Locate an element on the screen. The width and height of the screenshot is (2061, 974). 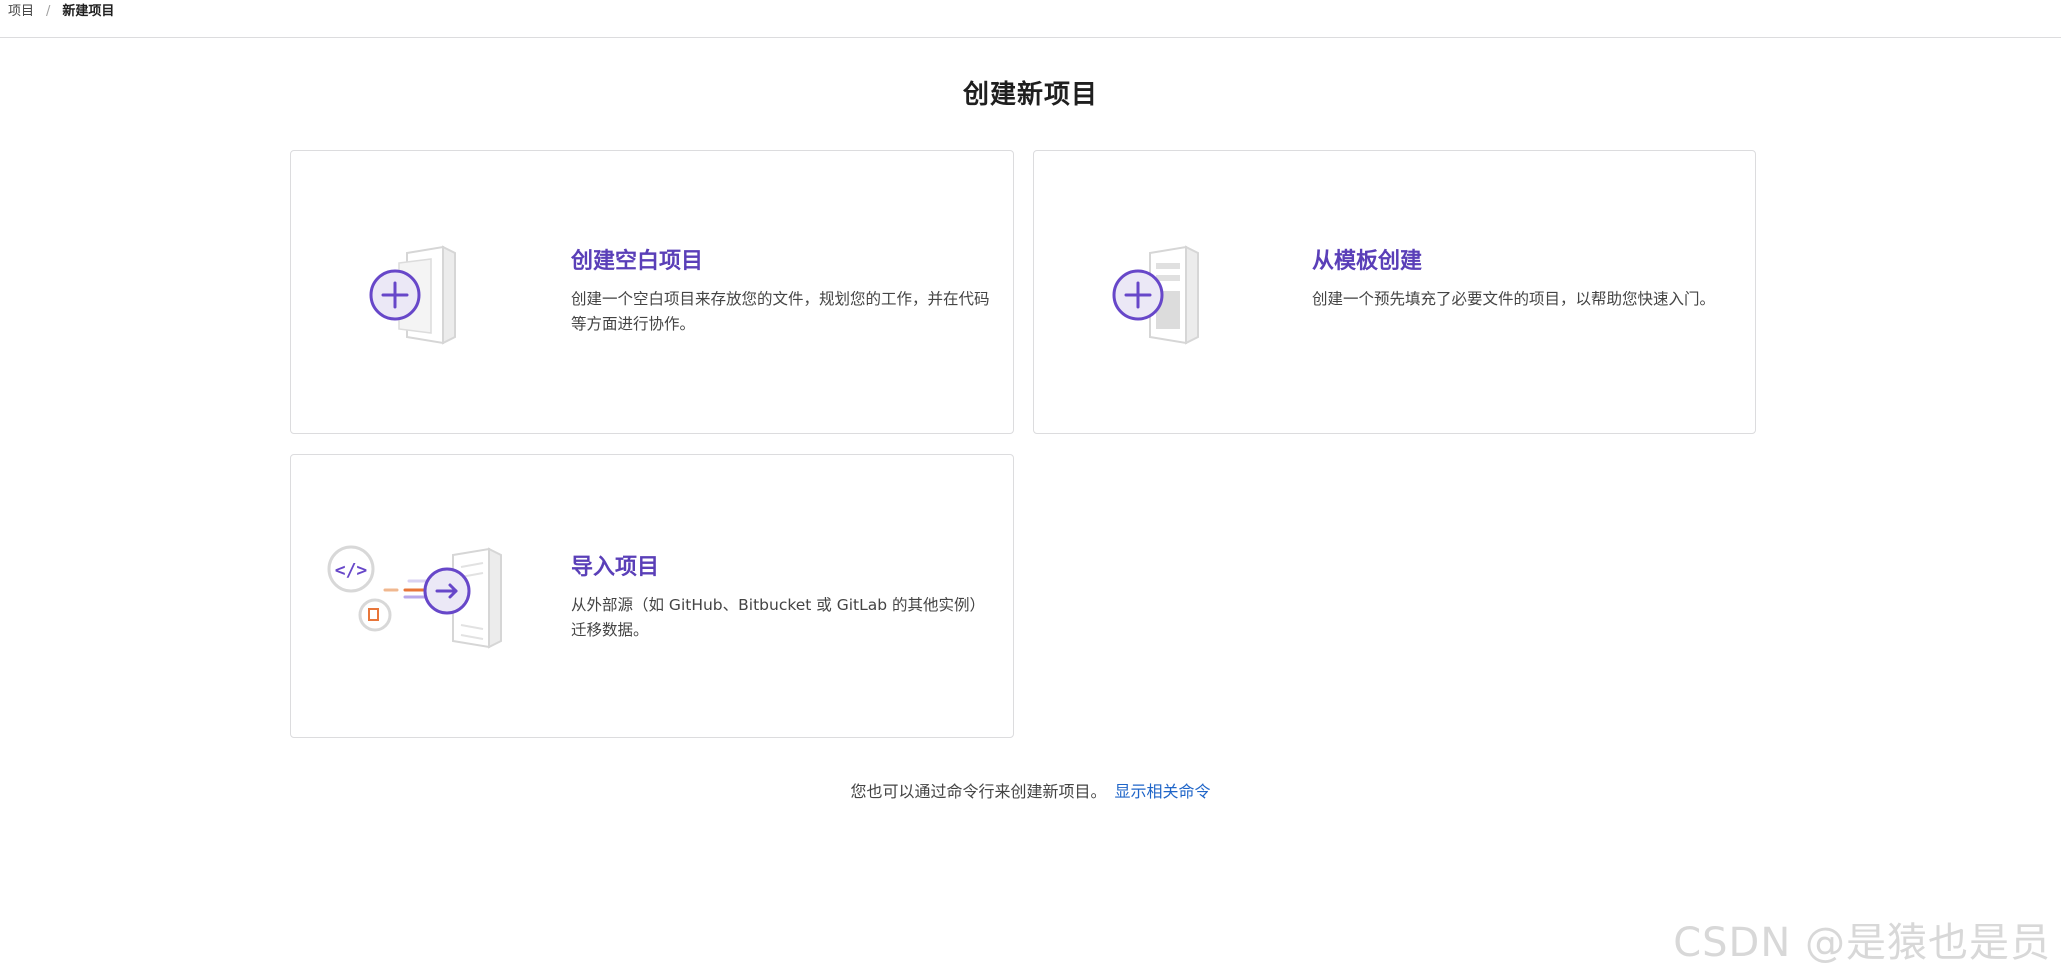
breadcrumb: 项目 / 新建项目 is located at coordinates (61, 12).